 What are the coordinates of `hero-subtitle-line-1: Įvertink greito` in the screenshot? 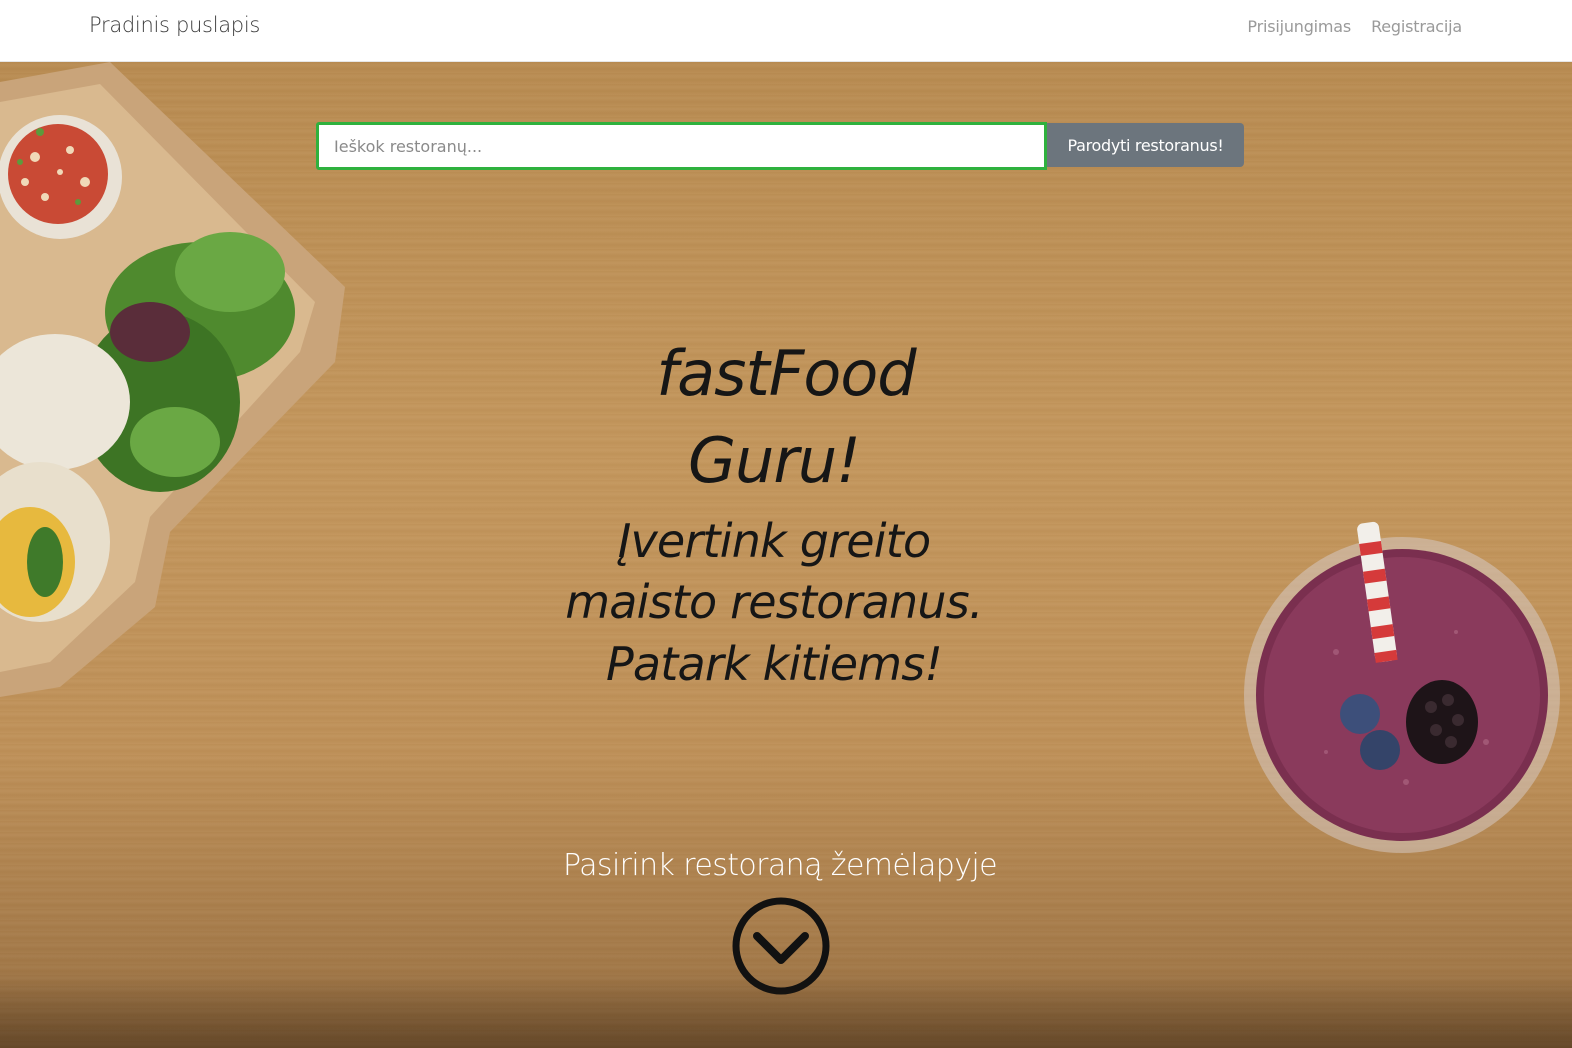 It's located at (774, 541).